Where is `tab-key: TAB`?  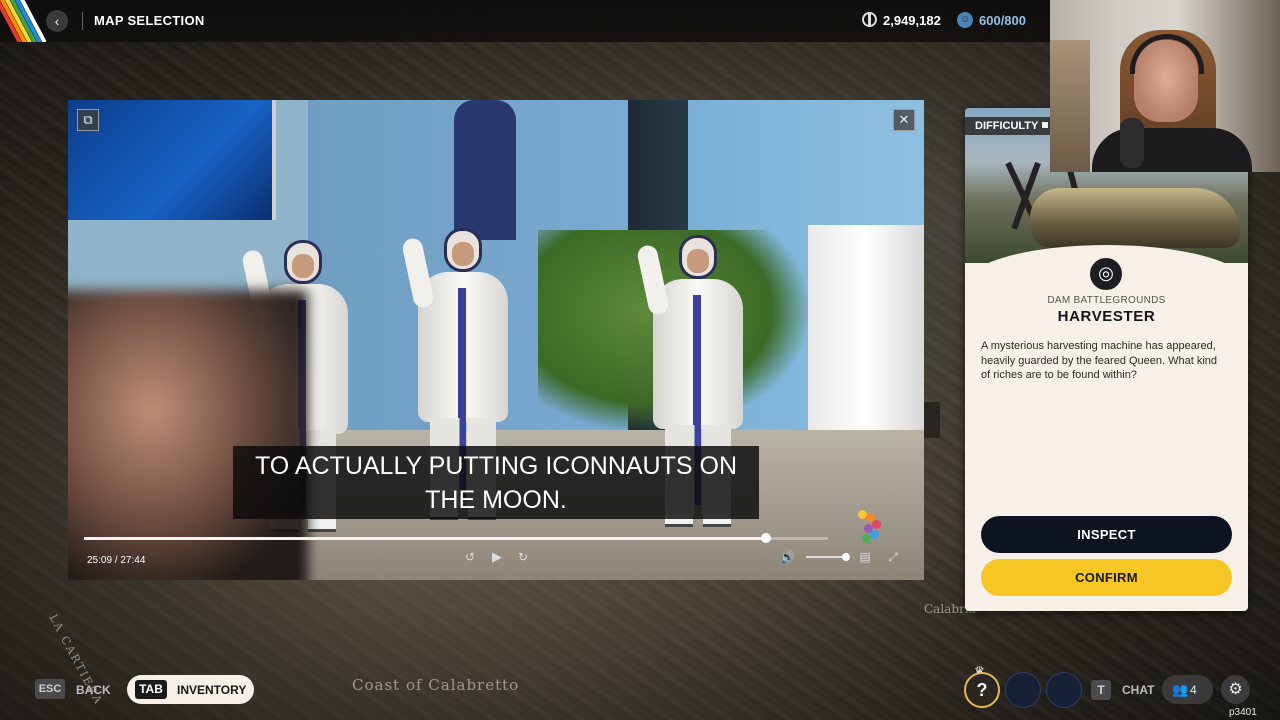 tab-key: TAB is located at coordinates (151, 689).